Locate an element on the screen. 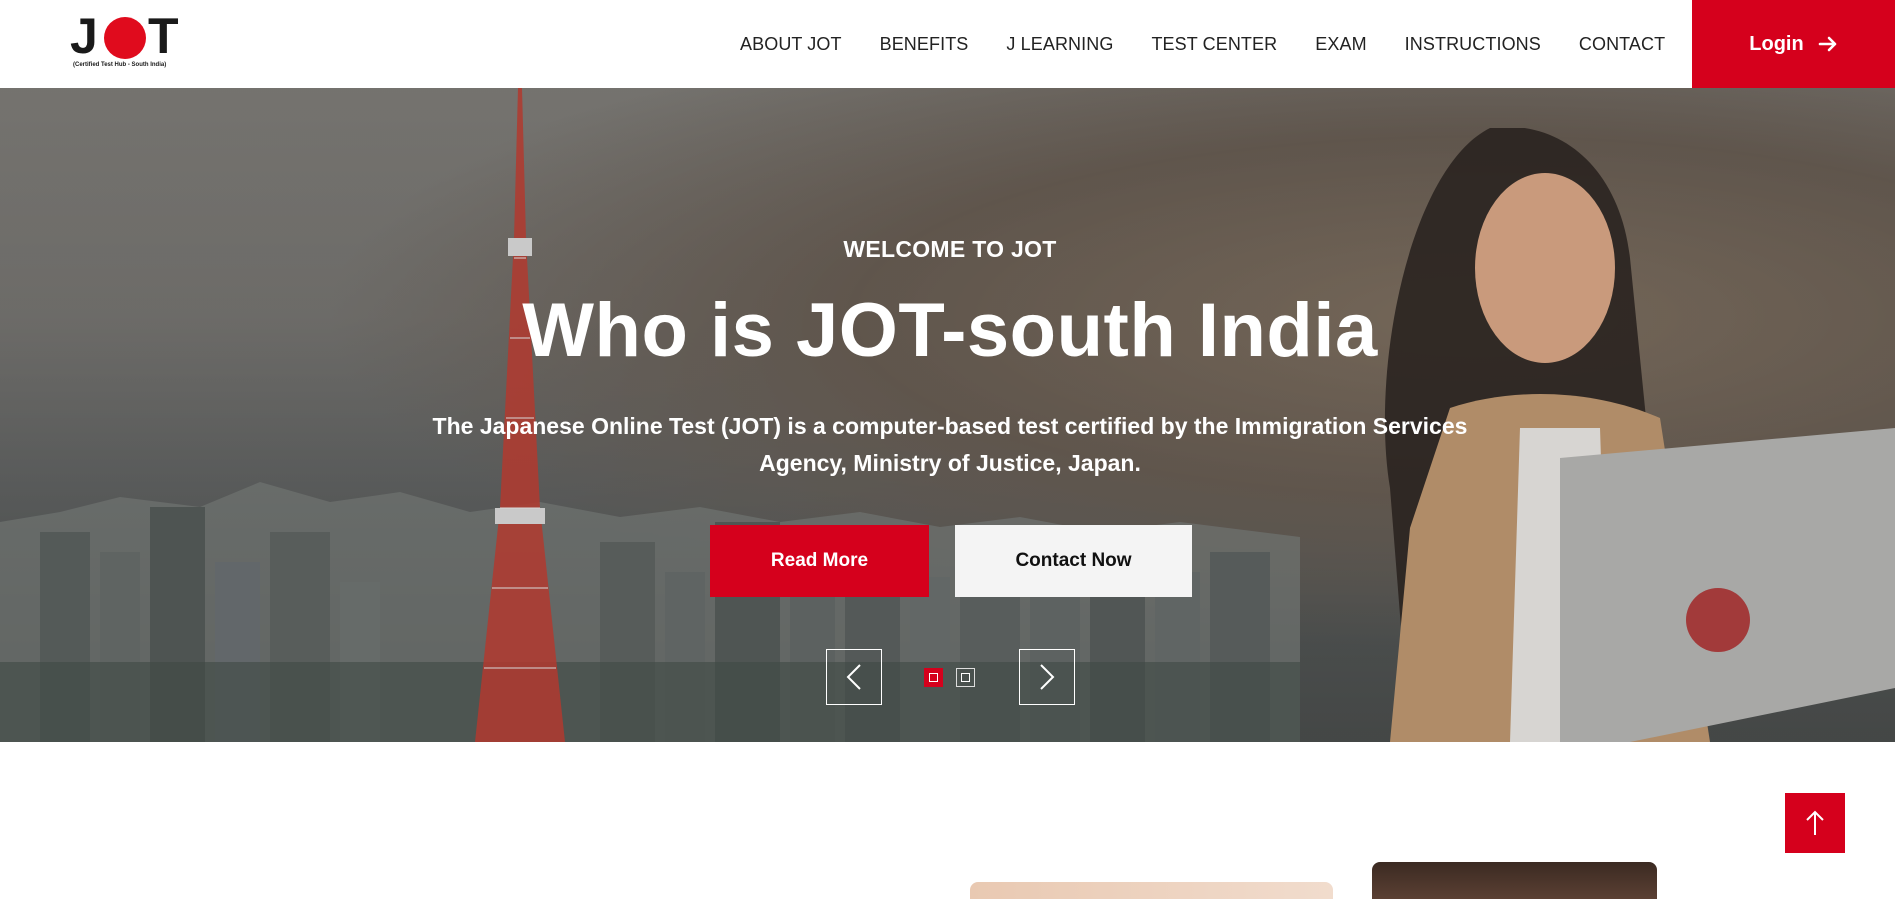 The width and height of the screenshot is (1895, 899). slider-dot-1-inner is located at coordinates (933, 677).